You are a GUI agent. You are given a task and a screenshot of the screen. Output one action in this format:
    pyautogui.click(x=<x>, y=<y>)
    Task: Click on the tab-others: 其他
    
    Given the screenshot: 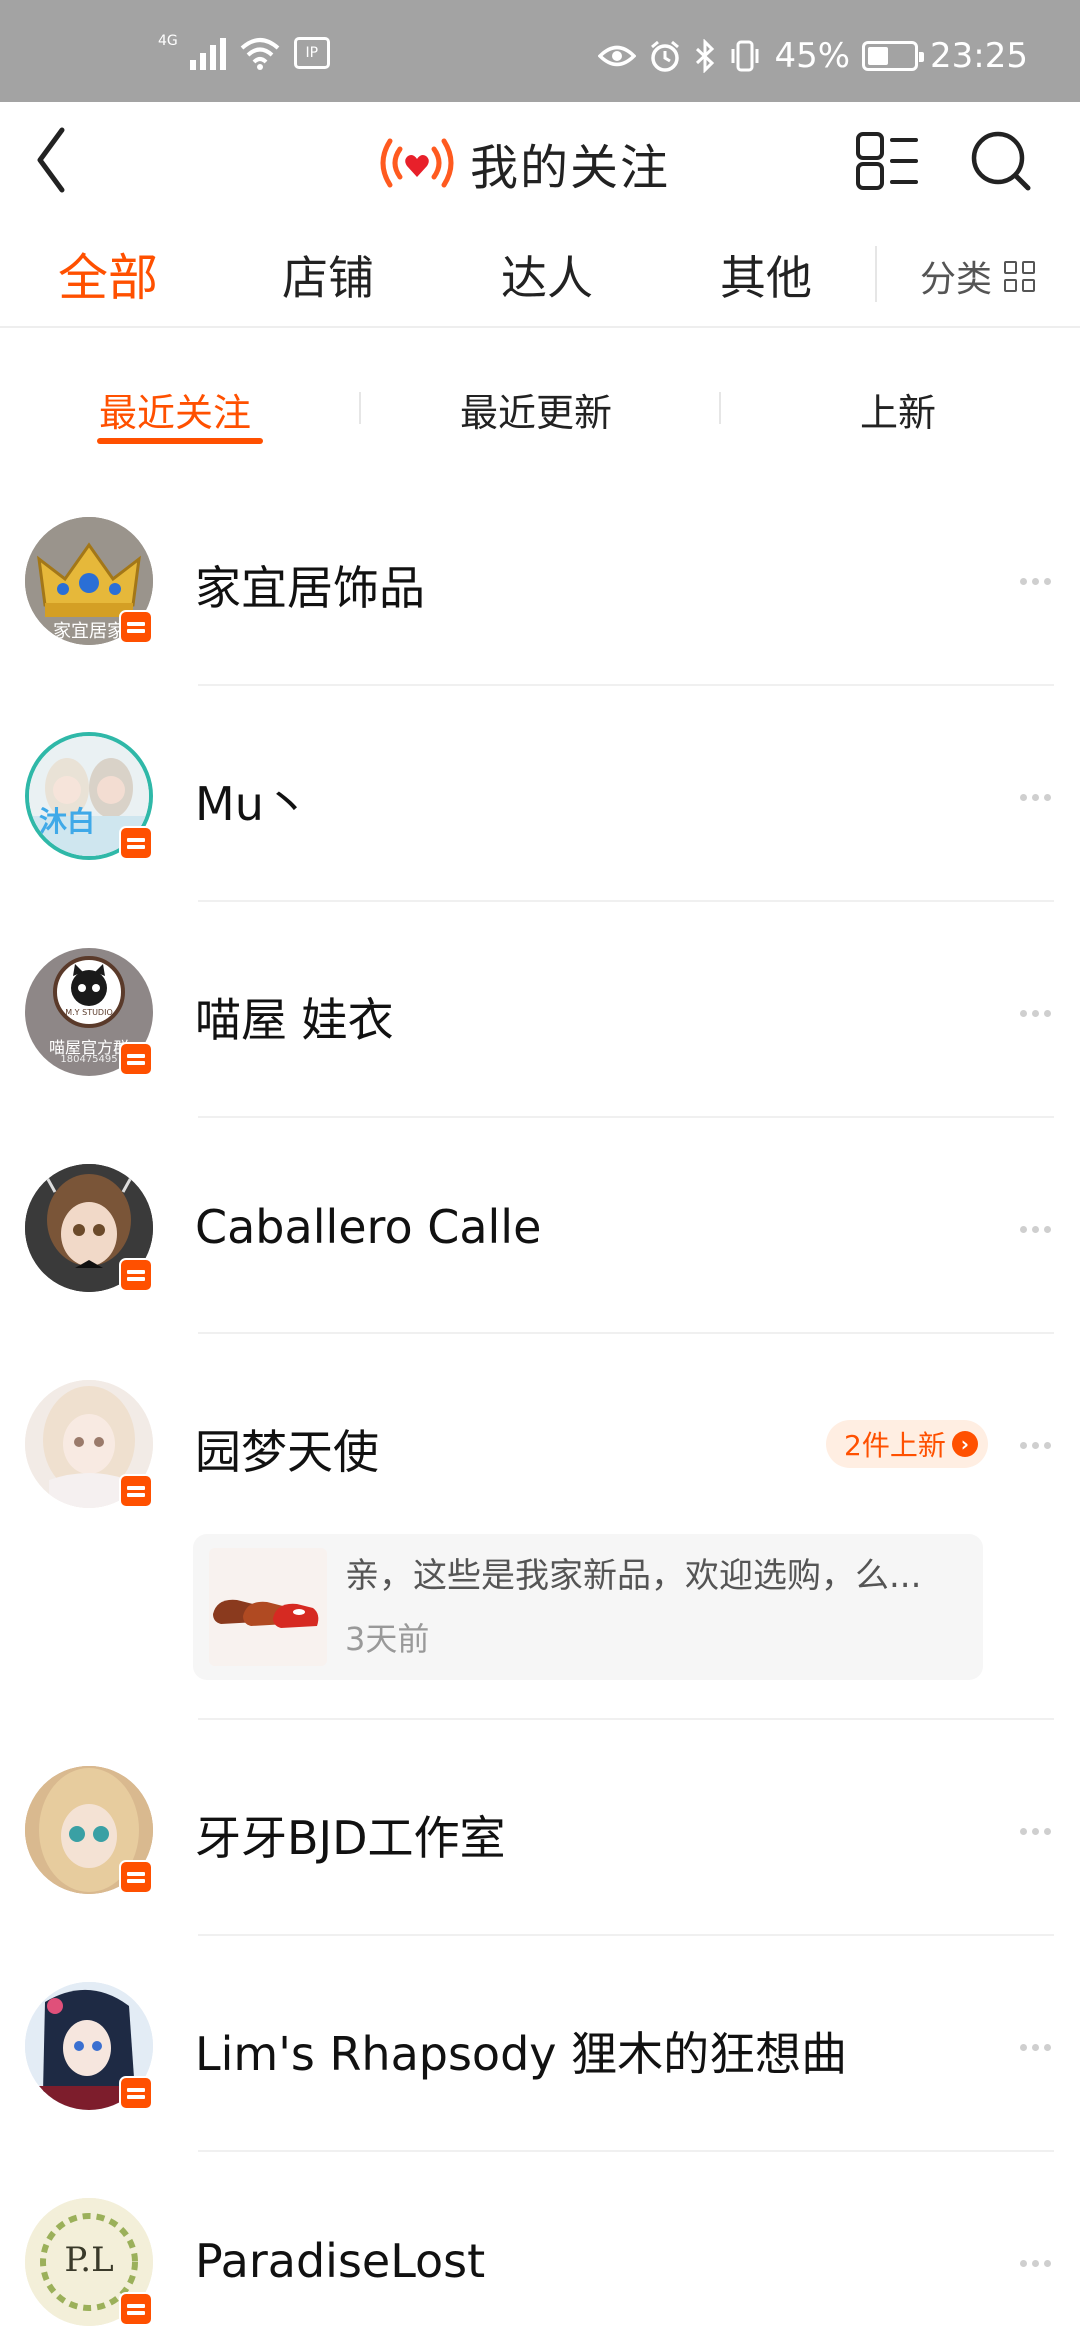 What is the action you would take?
    pyautogui.click(x=766, y=275)
    